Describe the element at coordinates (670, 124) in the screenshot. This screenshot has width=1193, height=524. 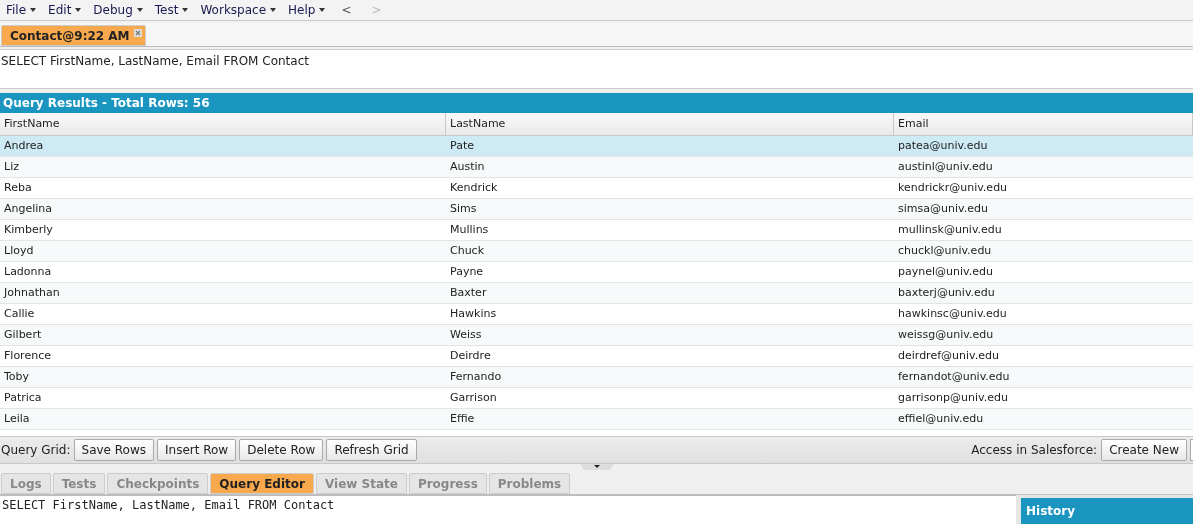
I see `column-header: LastName` at that location.